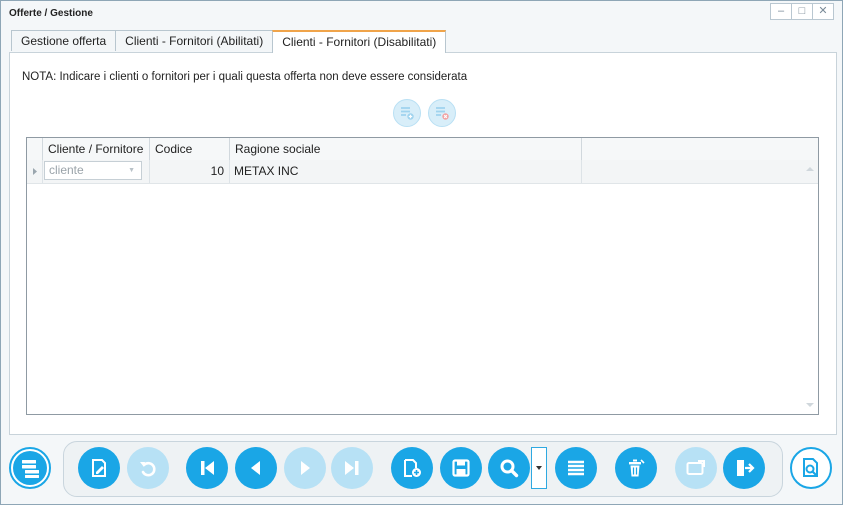  Describe the element at coordinates (35, 149) in the screenshot. I see `row-indicator-header` at that location.